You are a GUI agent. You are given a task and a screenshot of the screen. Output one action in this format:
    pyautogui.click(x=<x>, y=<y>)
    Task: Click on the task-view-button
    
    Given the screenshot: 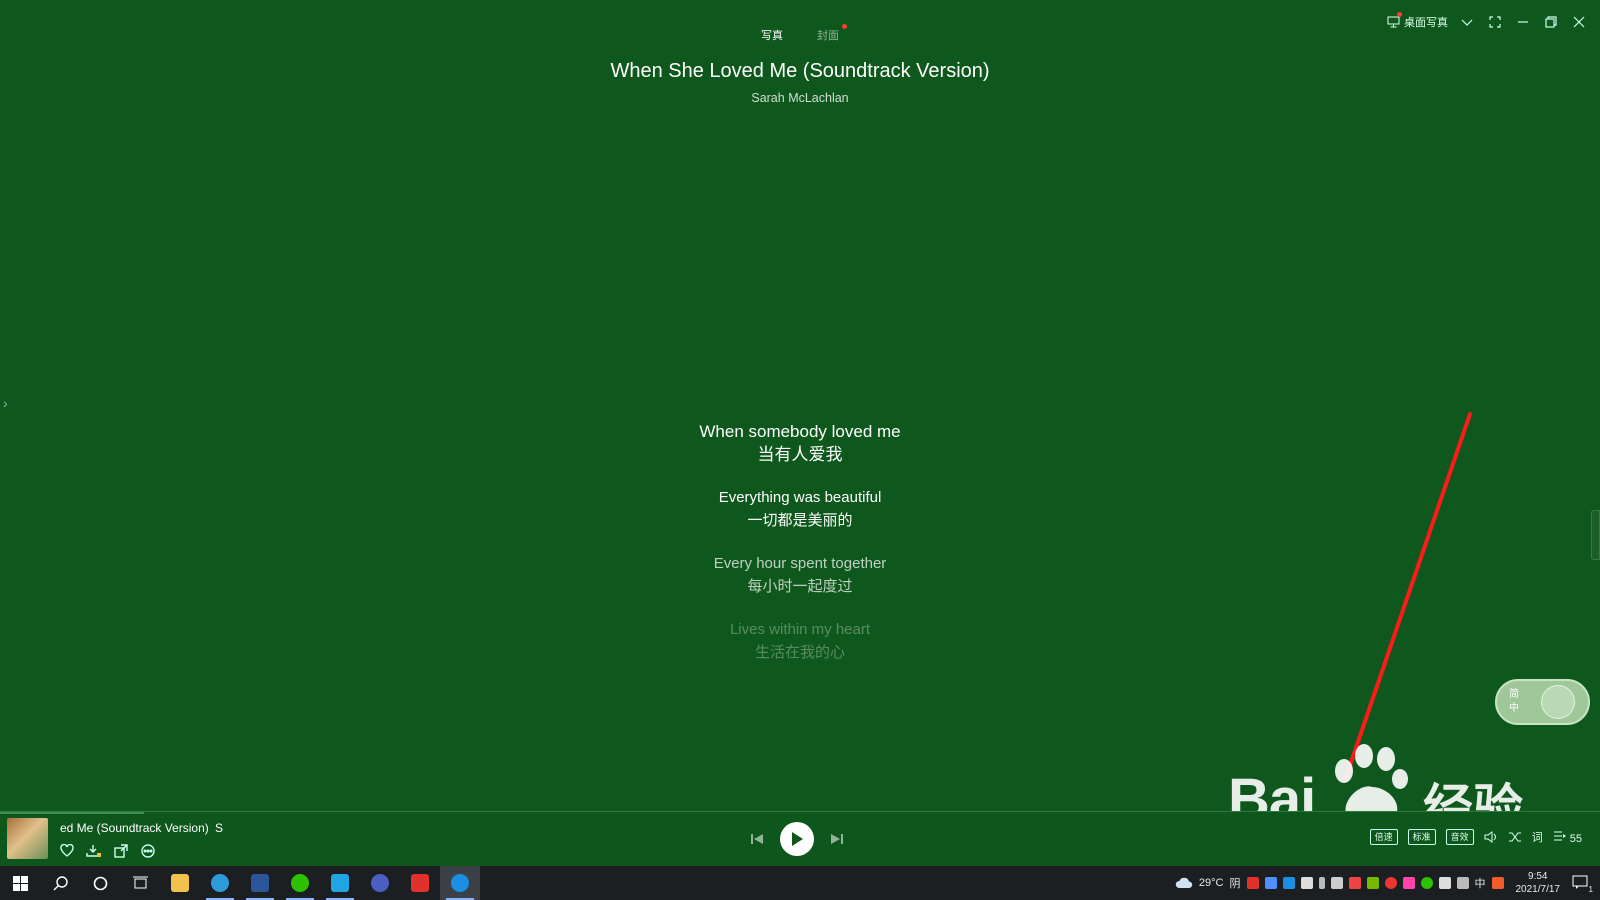 What is the action you would take?
    pyautogui.click(x=140, y=883)
    